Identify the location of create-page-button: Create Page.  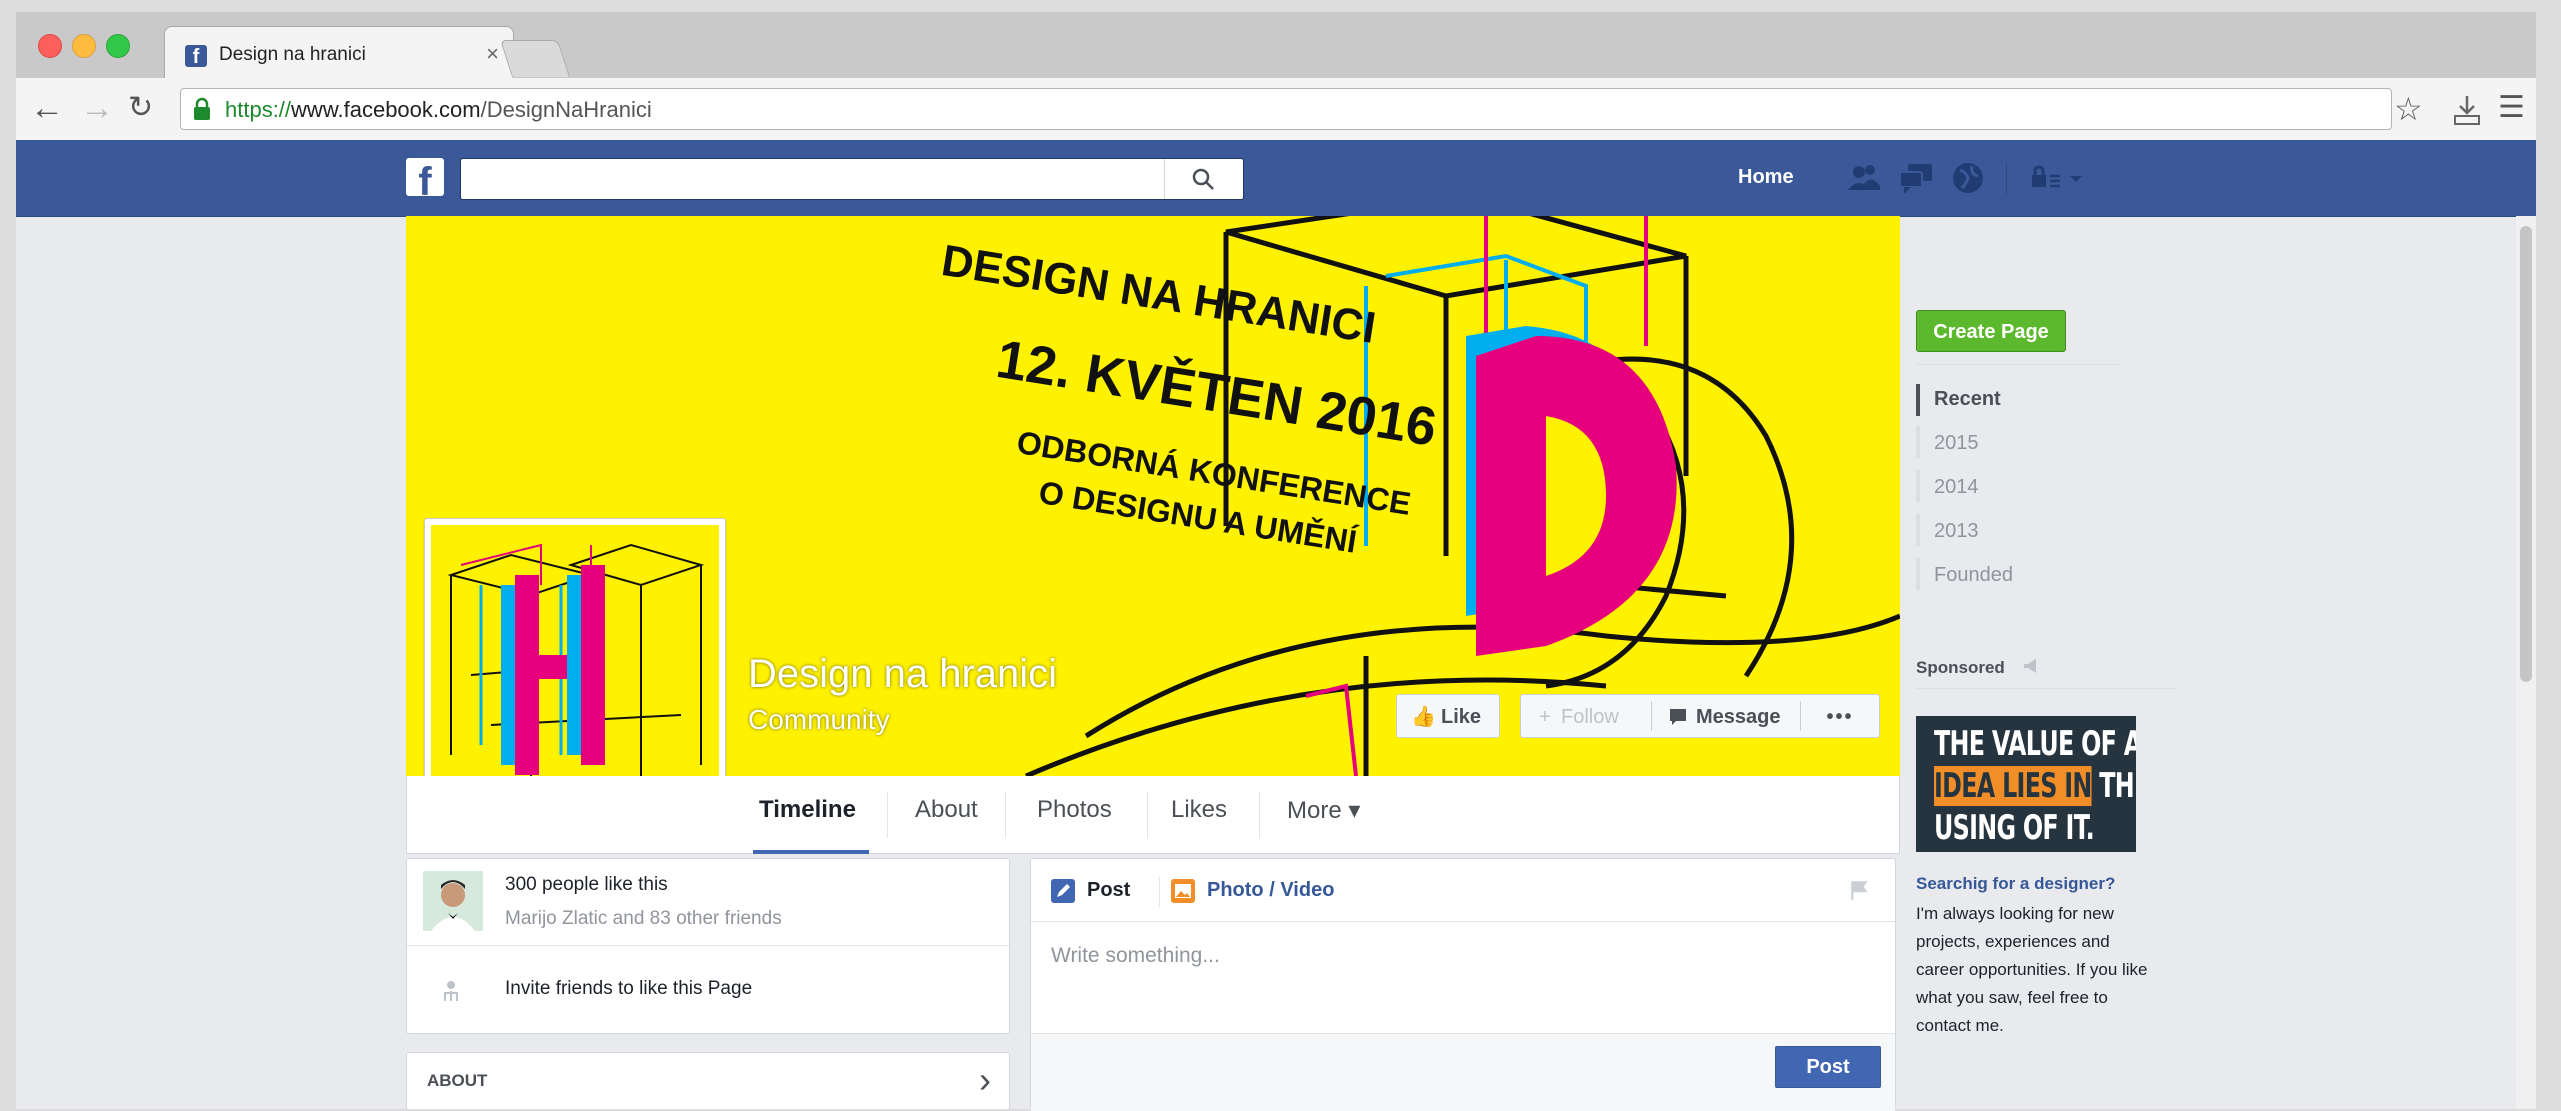
(1991, 331).